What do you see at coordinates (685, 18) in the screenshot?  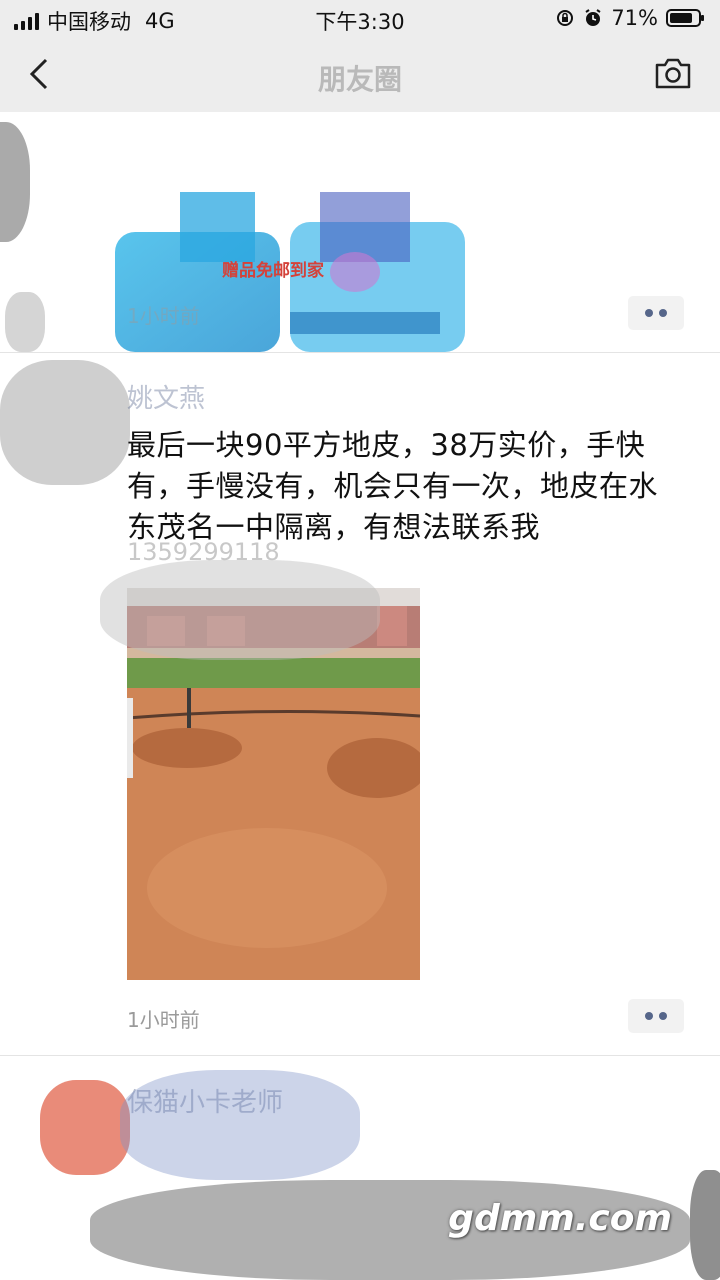 I see `battery-icon` at bounding box center [685, 18].